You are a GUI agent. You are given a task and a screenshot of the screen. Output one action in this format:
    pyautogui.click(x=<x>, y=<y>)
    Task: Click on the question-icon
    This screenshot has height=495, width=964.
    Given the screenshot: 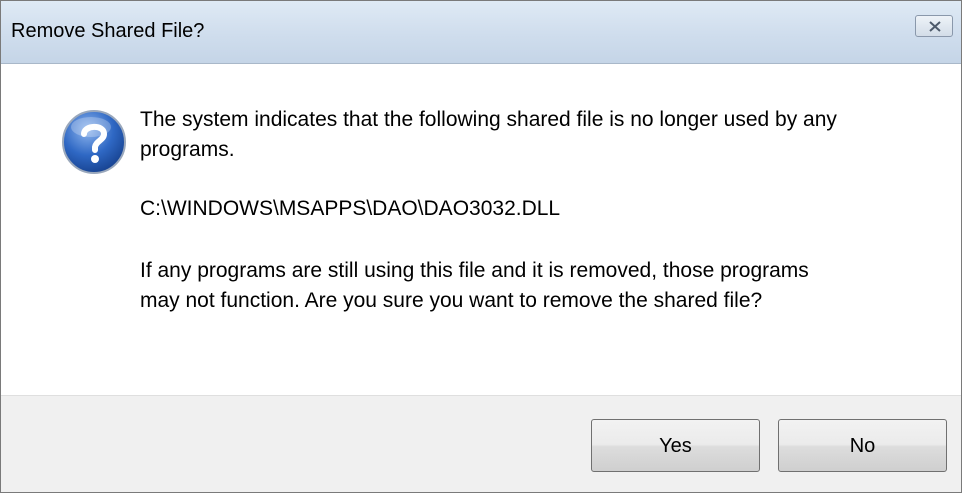 What is the action you would take?
    pyautogui.click(x=94, y=142)
    